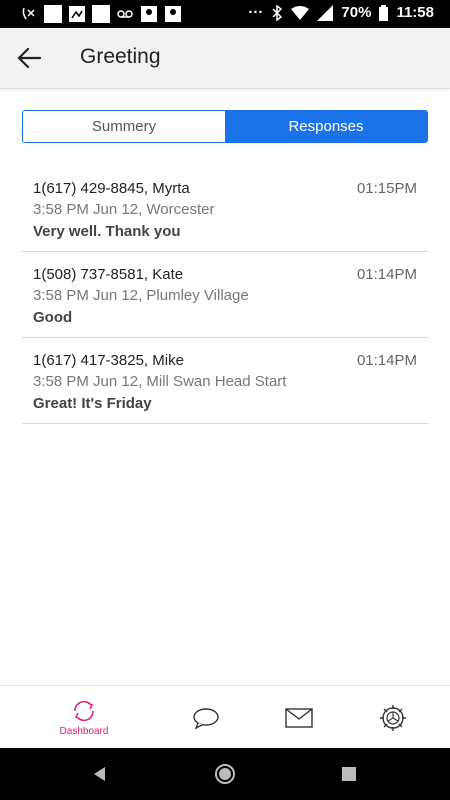 This screenshot has height=800, width=450. What do you see at coordinates (120, 56) in the screenshot?
I see `page-title: Greeting` at bounding box center [120, 56].